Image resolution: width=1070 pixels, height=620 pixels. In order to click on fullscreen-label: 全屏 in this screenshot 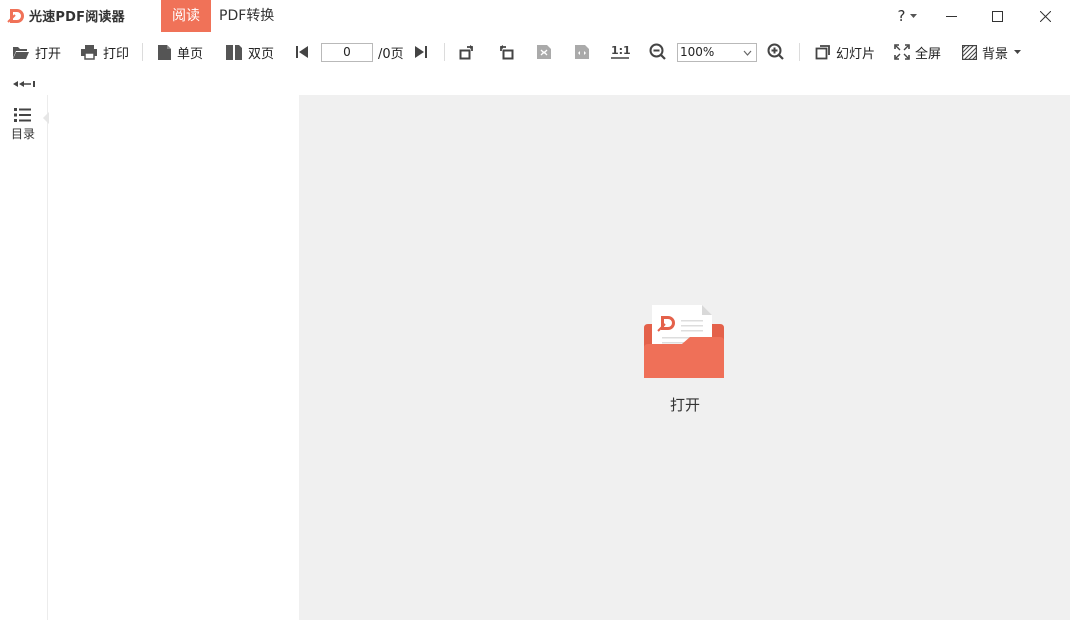, I will do `click(928, 54)`.